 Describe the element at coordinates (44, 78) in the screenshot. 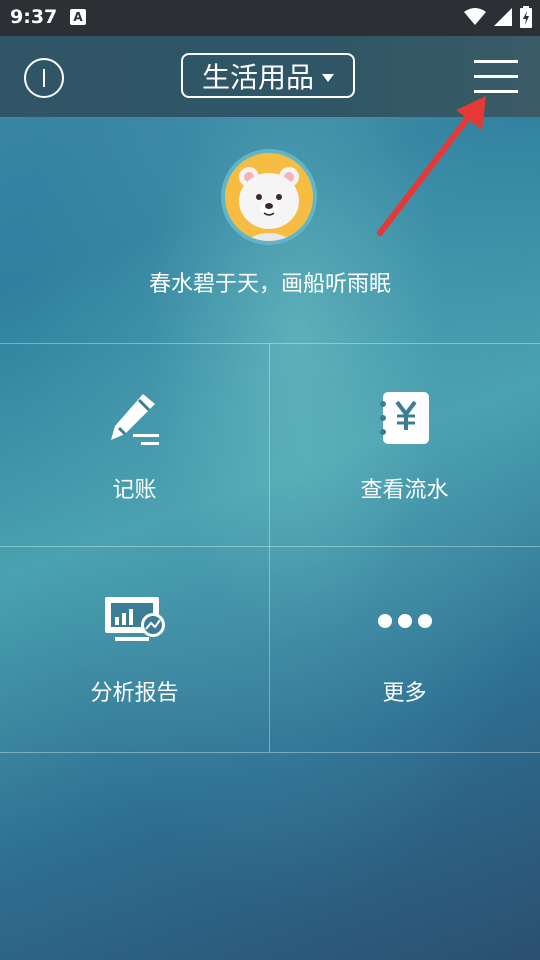

I see `info-button` at that location.